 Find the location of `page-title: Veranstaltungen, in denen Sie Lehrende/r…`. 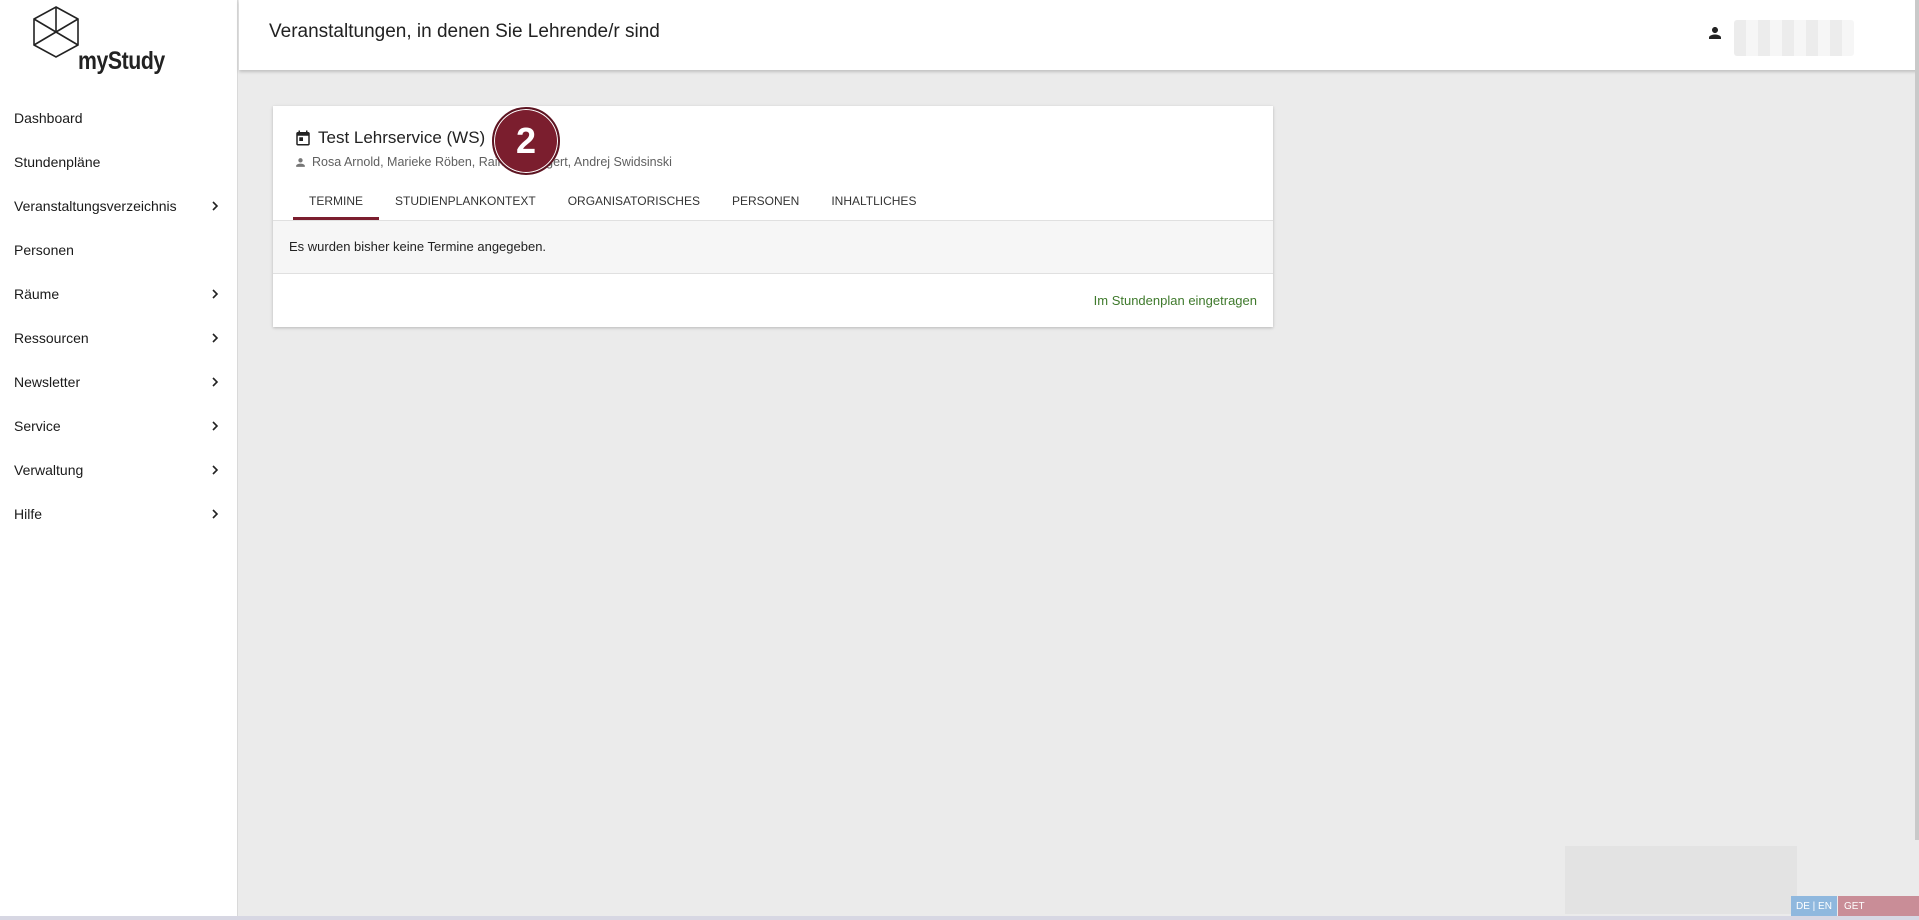

page-title: Veranstaltungen, in denen Sie Lehrende/r… is located at coordinates (464, 31).